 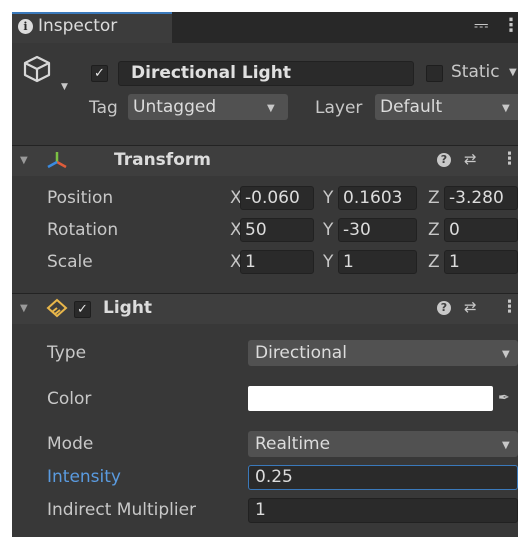 What do you see at coordinates (434, 73) in the screenshot?
I see `static-checkbox` at bounding box center [434, 73].